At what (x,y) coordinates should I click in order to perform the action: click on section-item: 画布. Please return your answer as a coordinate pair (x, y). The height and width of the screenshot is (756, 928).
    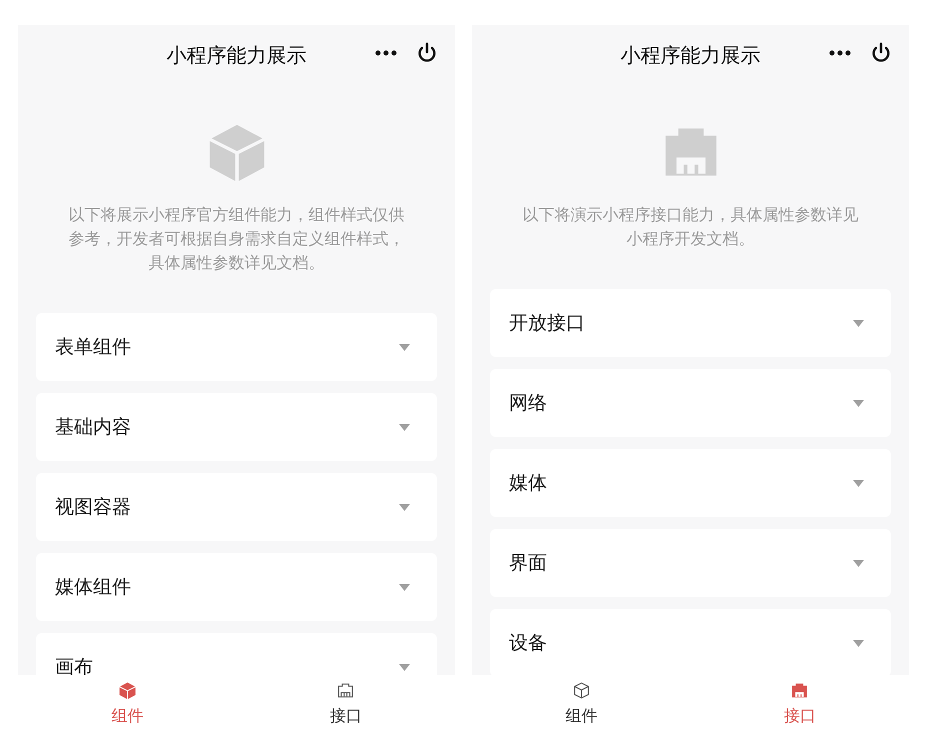
    Looking at the image, I should click on (236, 654).